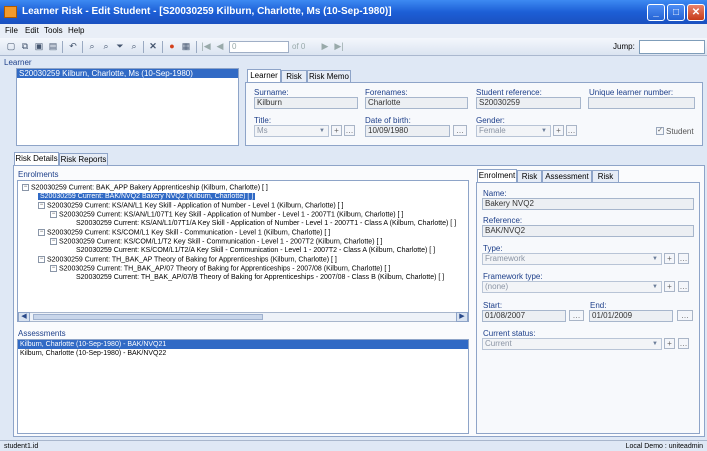 This screenshot has height=451, width=707. I want to click on delete-icon: ✕, so click(153, 46).